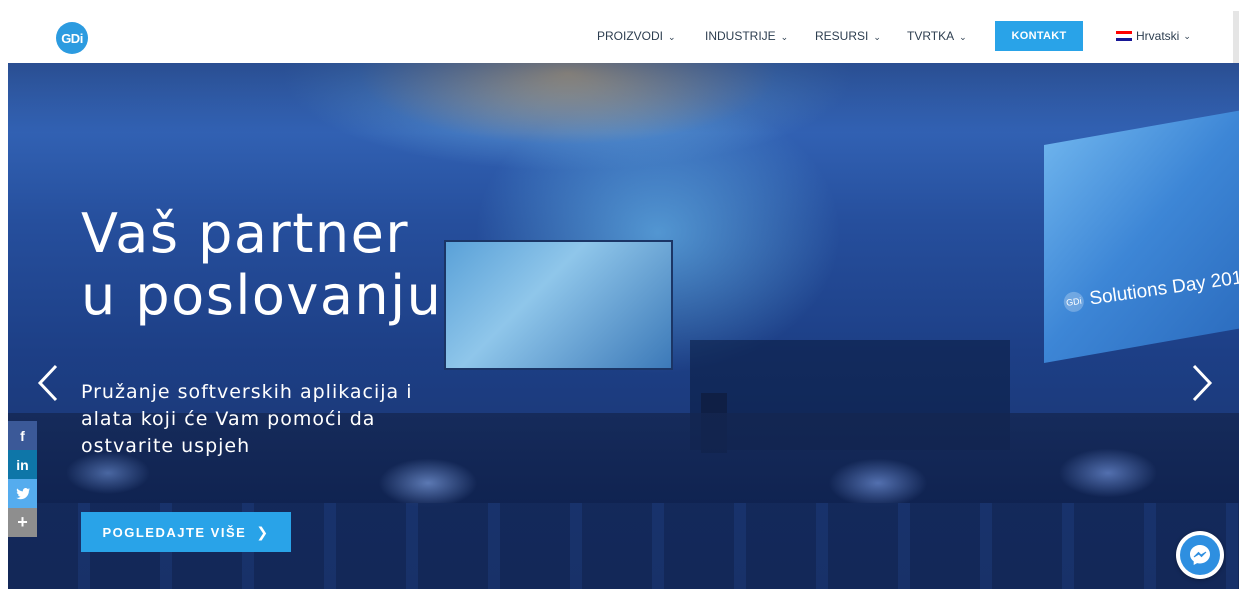 The image size is (1247, 589). I want to click on nav-item-tvrtka: TVRTKA ⌄, so click(937, 36).